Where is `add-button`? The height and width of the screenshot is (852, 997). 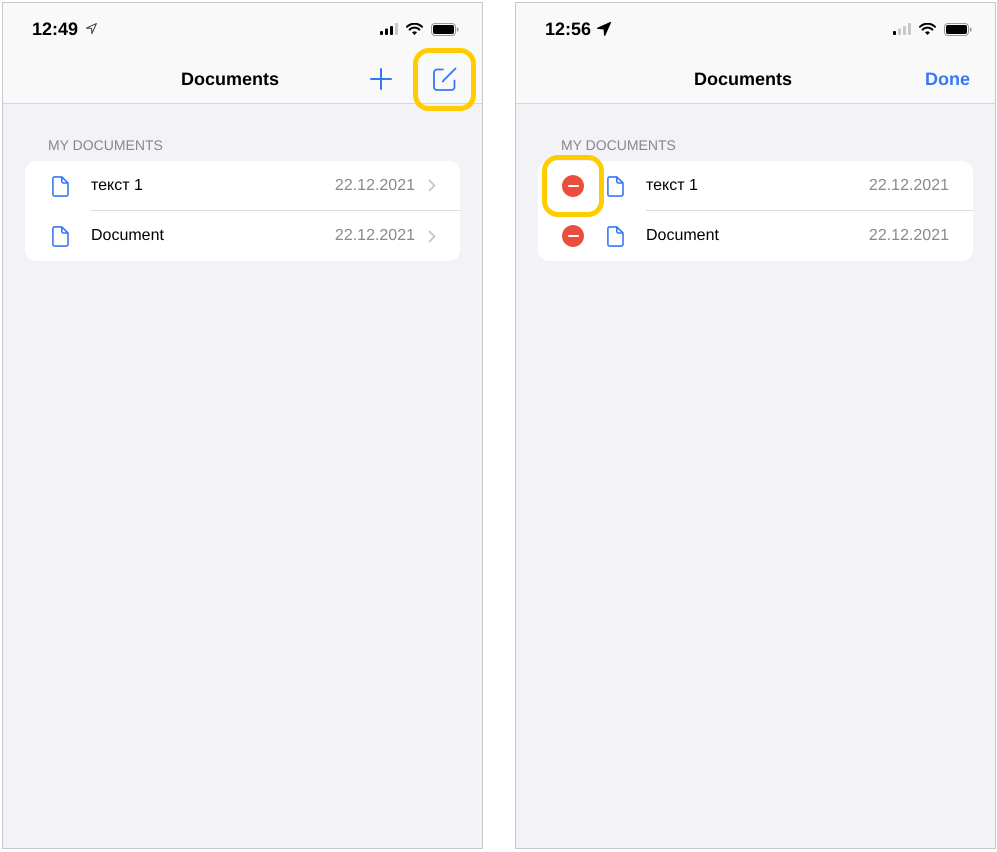
add-button is located at coordinates (381, 79).